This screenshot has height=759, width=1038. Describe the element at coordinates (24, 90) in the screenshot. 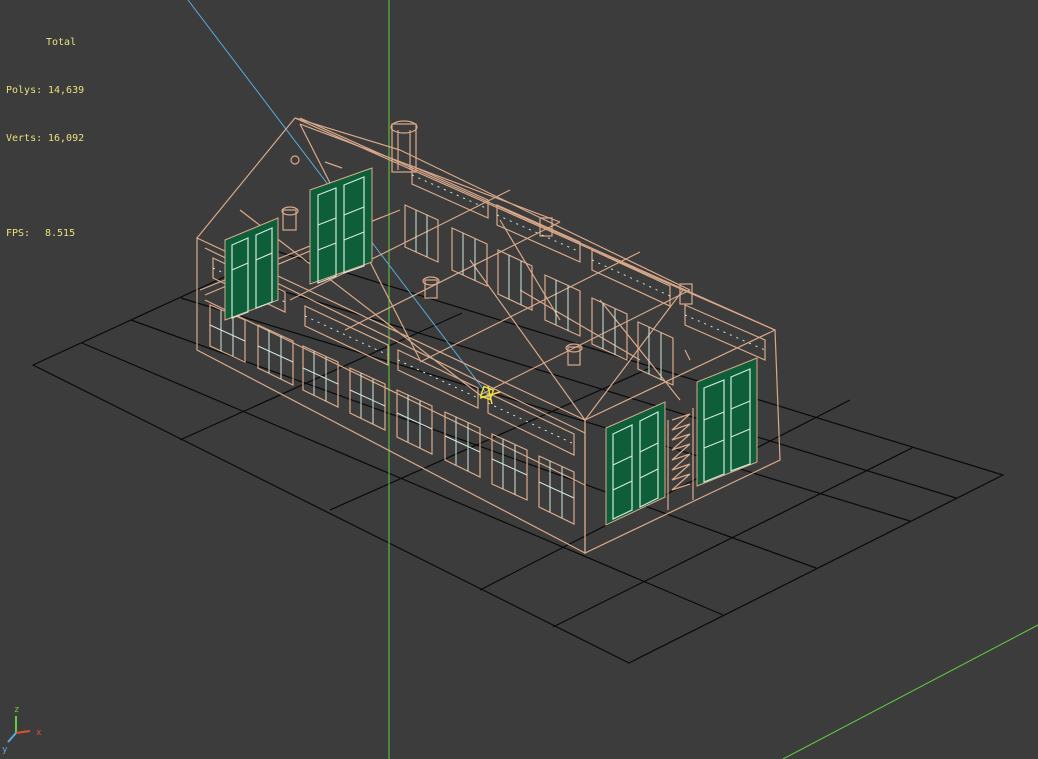

I see `polys-label: Polys:` at that location.